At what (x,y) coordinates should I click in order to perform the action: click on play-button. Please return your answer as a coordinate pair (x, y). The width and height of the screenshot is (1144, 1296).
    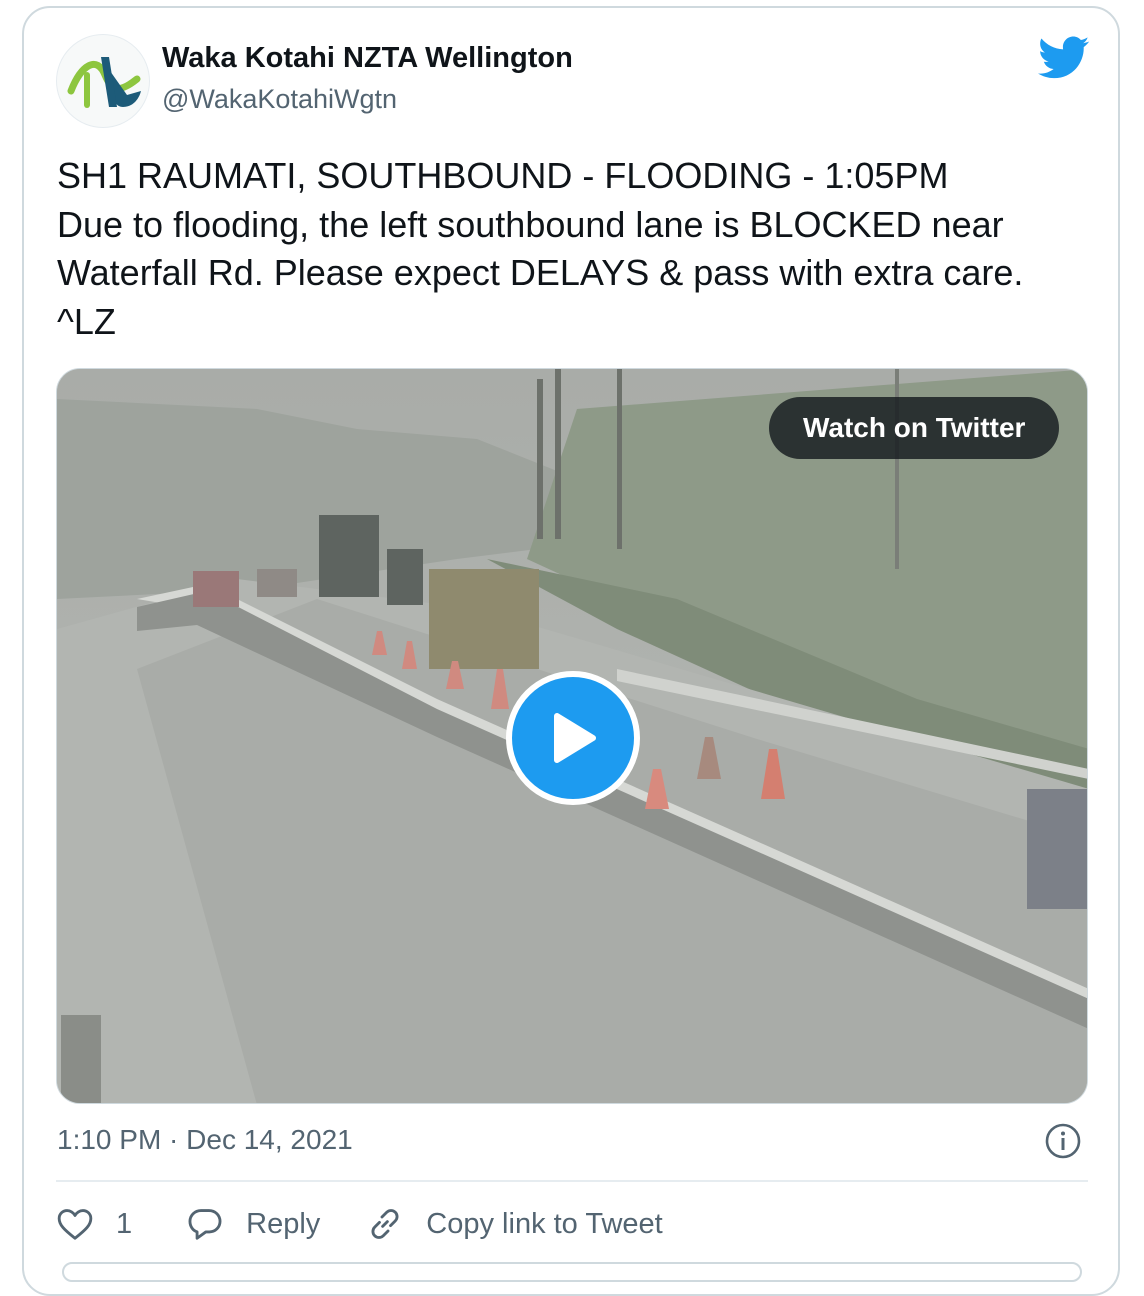
    Looking at the image, I should click on (573, 738).